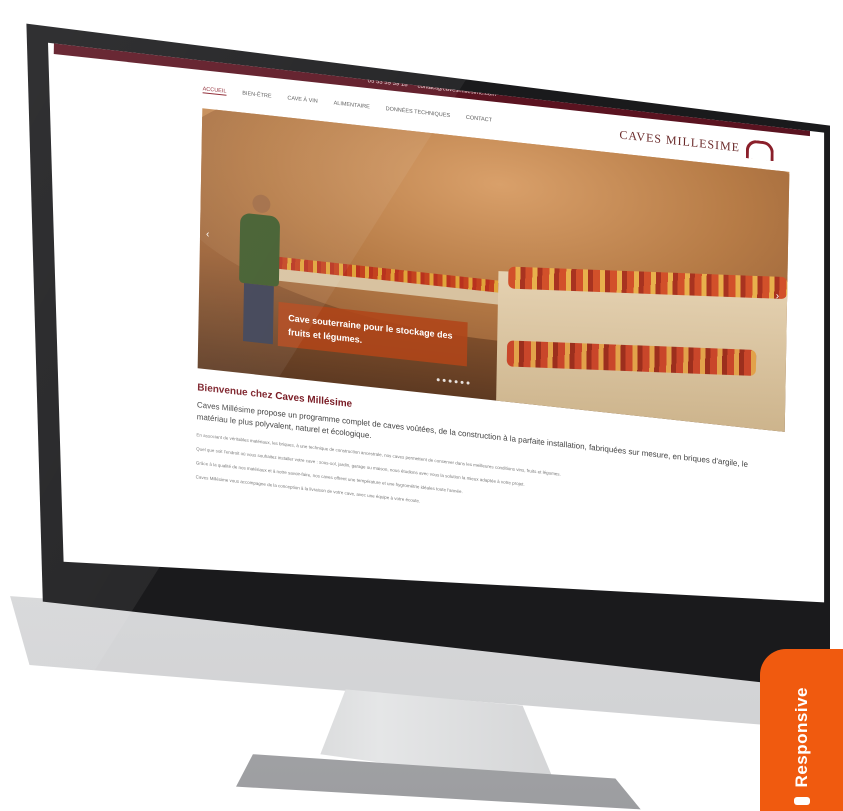 The height and width of the screenshot is (811, 843). What do you see at coordinates (352, 105) in the screenshot?
I see `nav-item-alimentaire: ALIMENTAIRE` at bounding box center [352, 105].